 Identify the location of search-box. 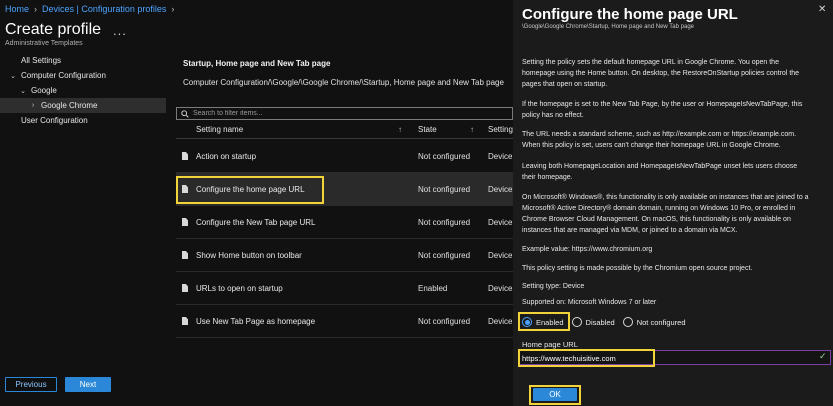
(344, 113).